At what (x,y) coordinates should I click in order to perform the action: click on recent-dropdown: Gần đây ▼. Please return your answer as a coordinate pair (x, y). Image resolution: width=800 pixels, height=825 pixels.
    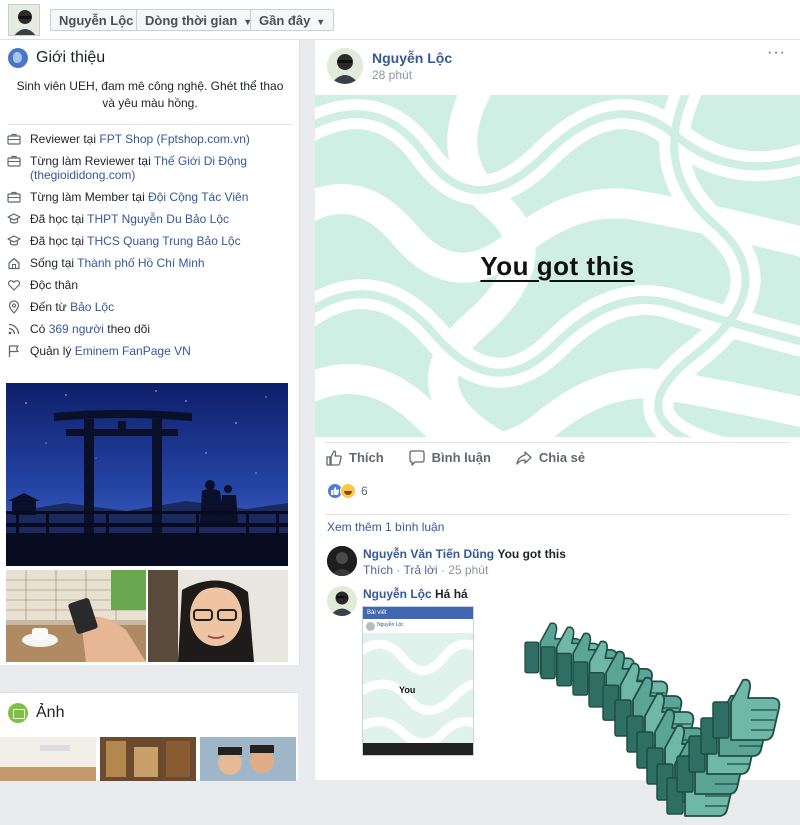
    Looking at the image, I should click on (292, 20).